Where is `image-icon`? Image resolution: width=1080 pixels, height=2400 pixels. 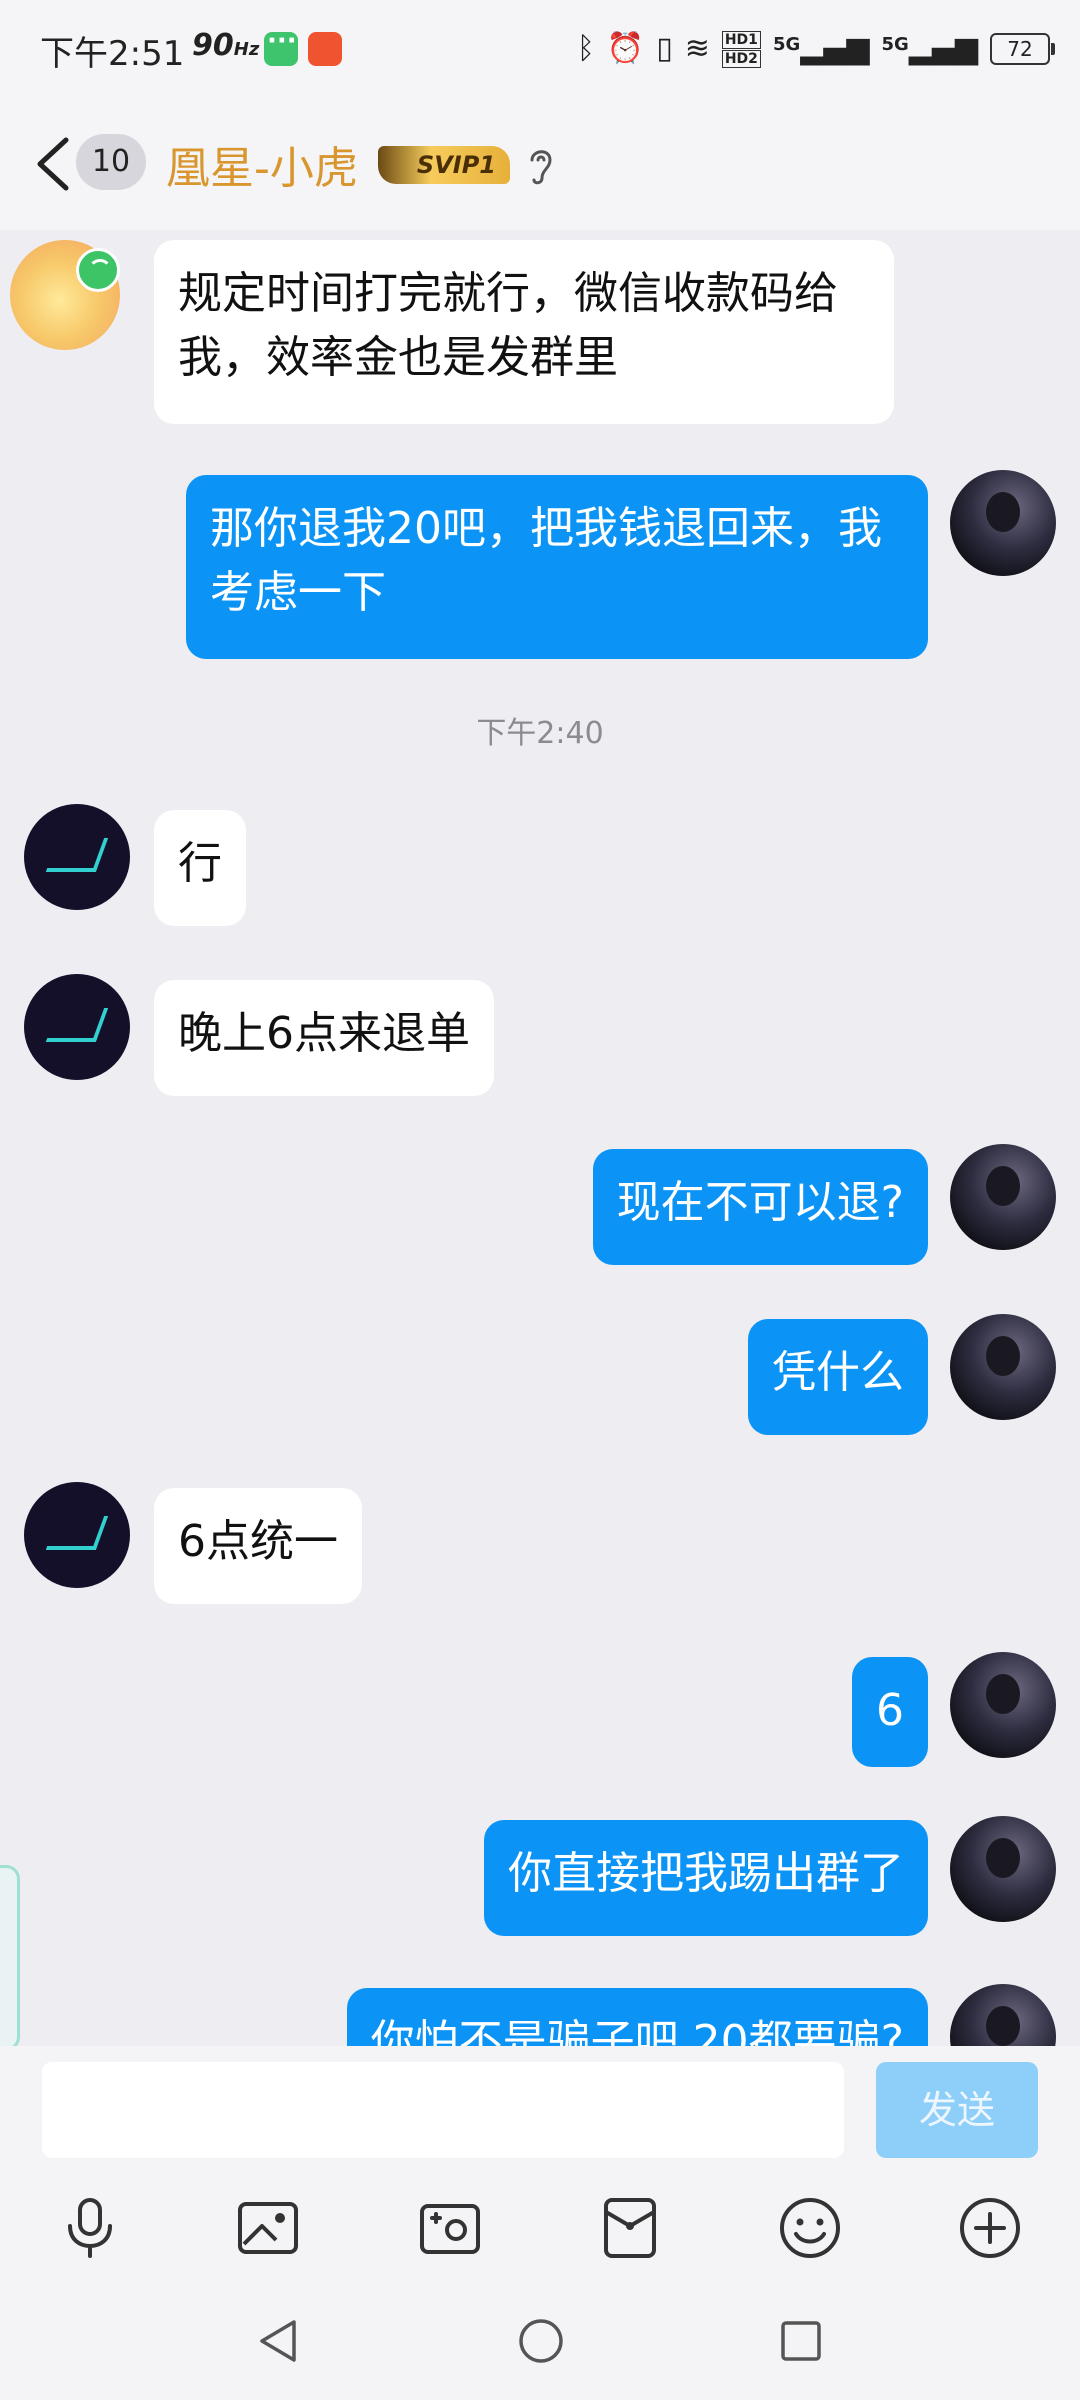
image-icon is located at coordinates (268, 2228).